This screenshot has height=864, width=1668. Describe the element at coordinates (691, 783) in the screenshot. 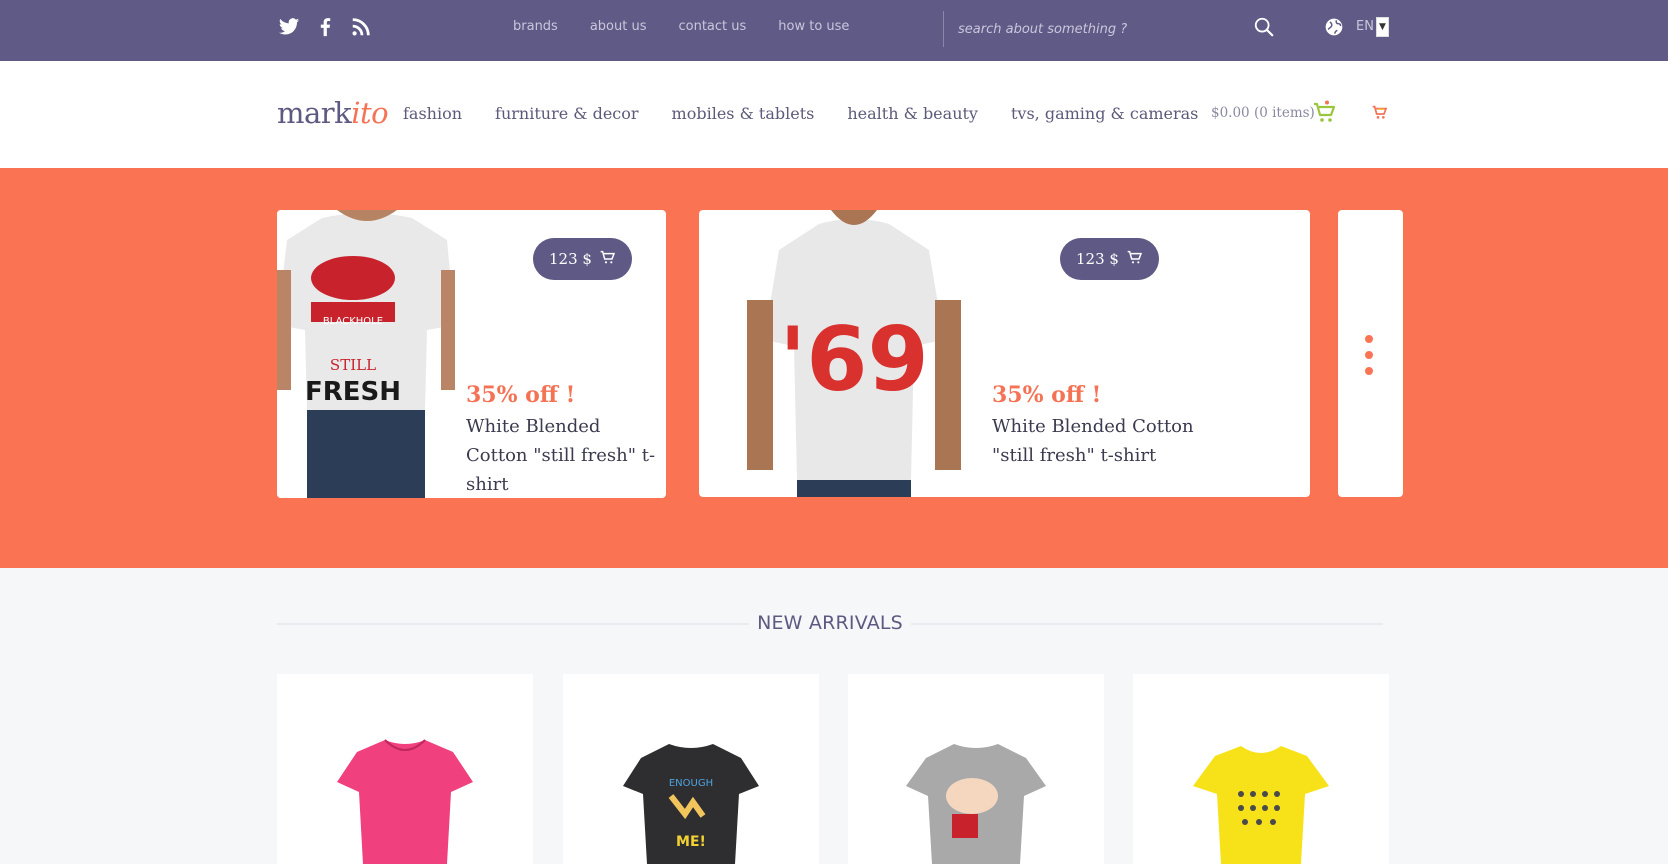

I see `svg-text: ENOUGH` at that location.